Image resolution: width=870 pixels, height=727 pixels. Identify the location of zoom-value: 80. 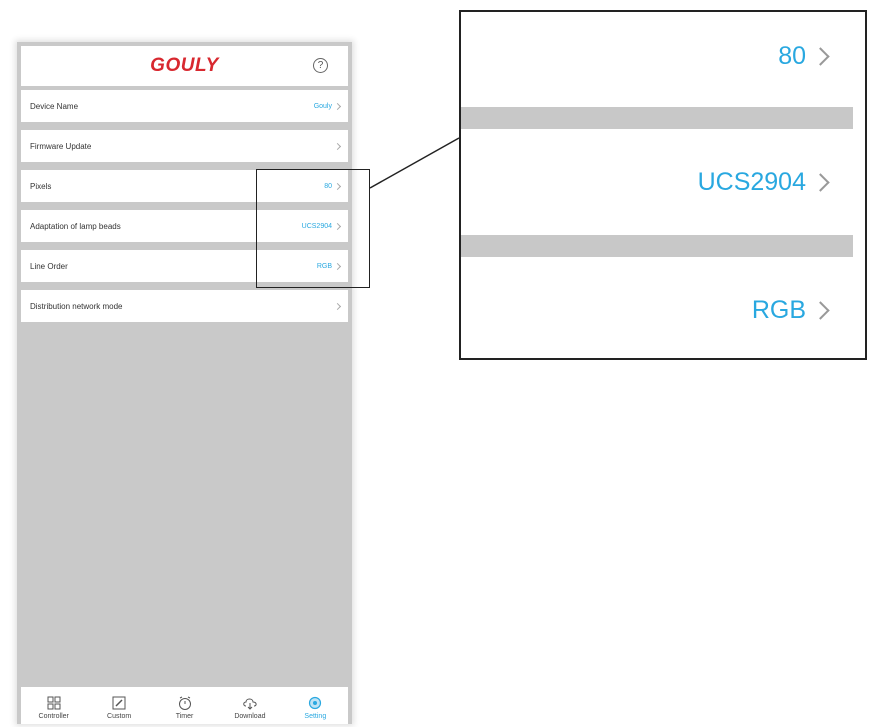
(792, 55).